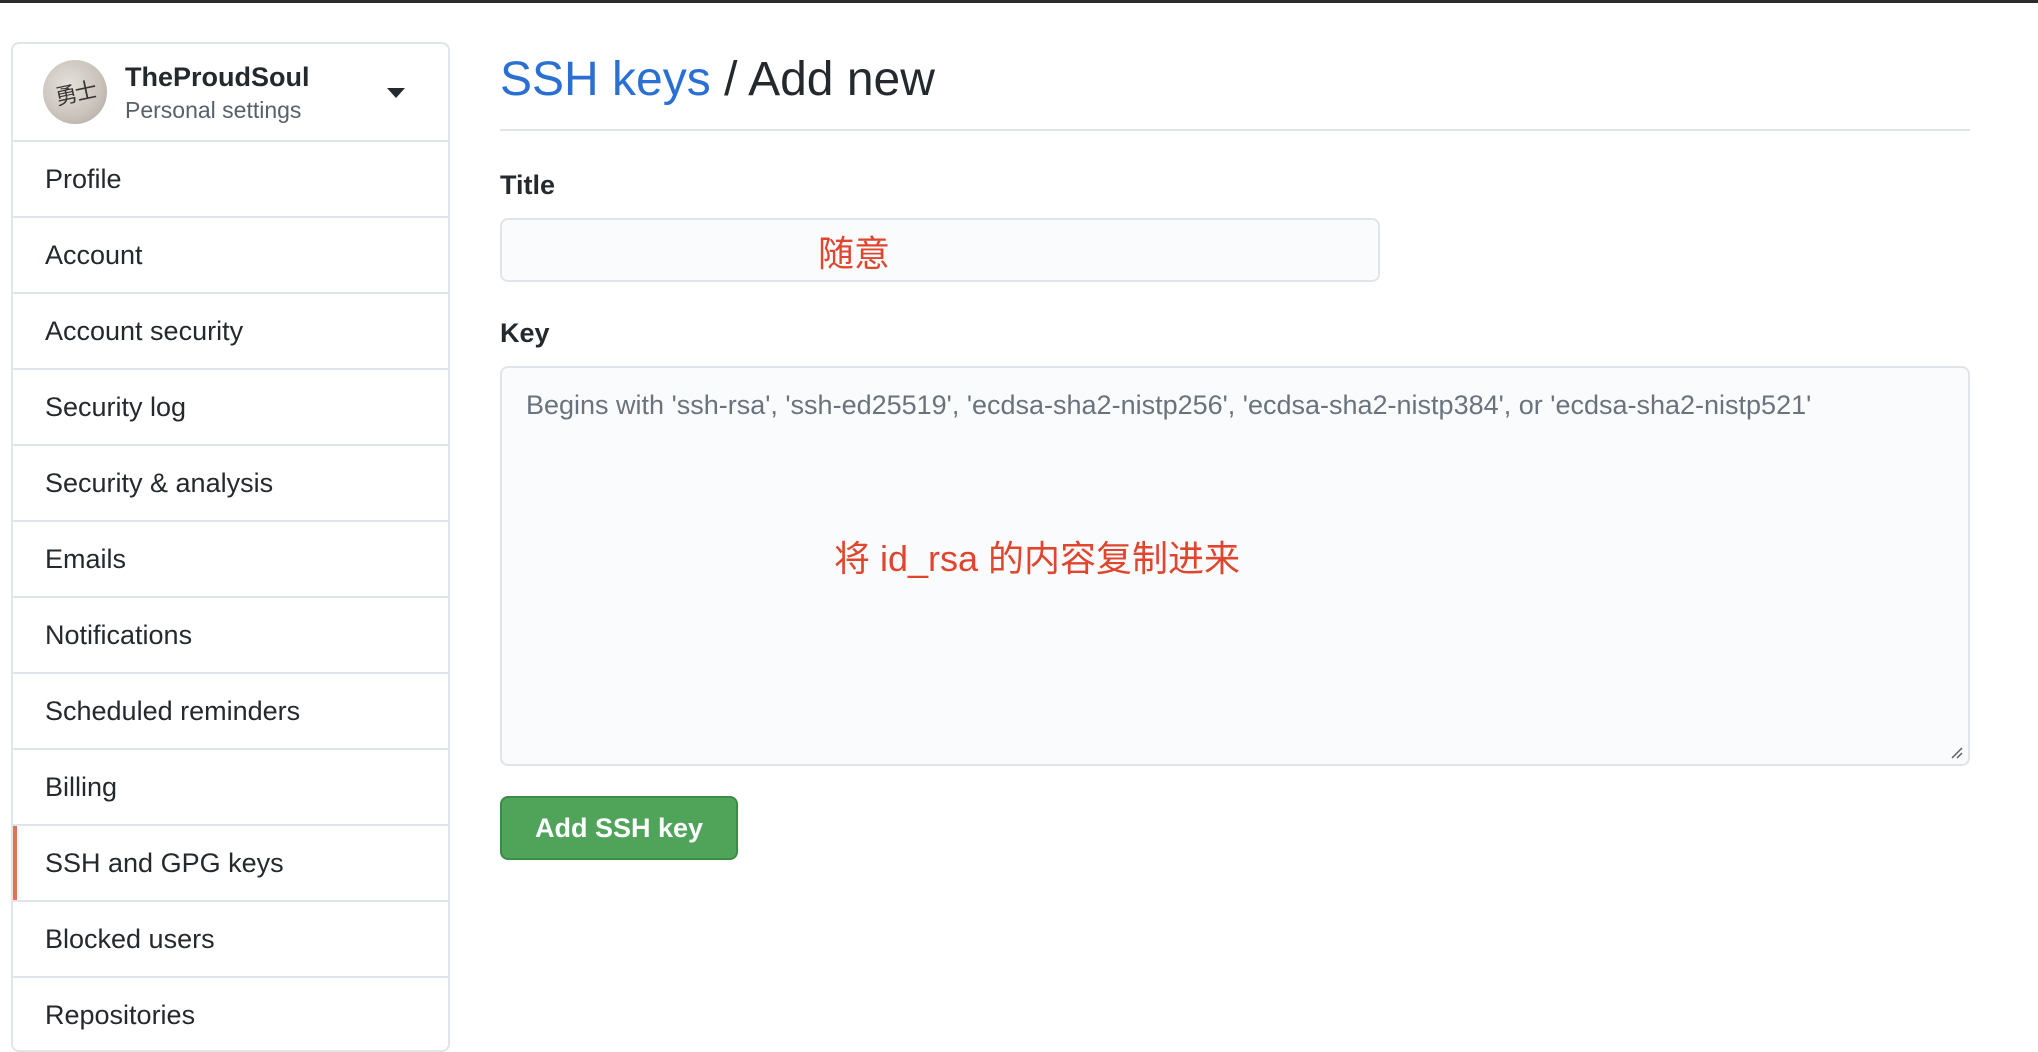 The image size is (2038, 1052). I want to click on account-subtitle: Personal settings, so click(213, 110).